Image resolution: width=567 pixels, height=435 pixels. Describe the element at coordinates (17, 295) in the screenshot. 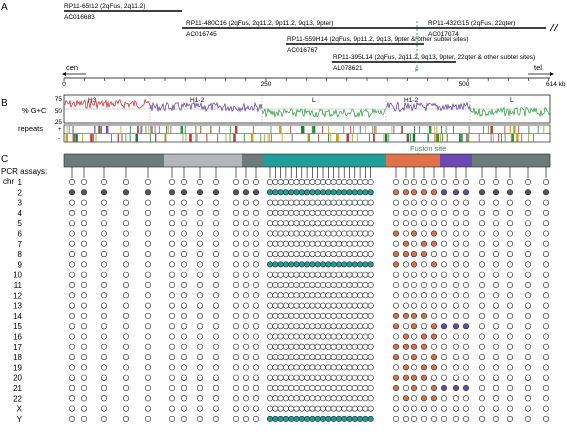

I see `chromosome-label: 12` at that location.